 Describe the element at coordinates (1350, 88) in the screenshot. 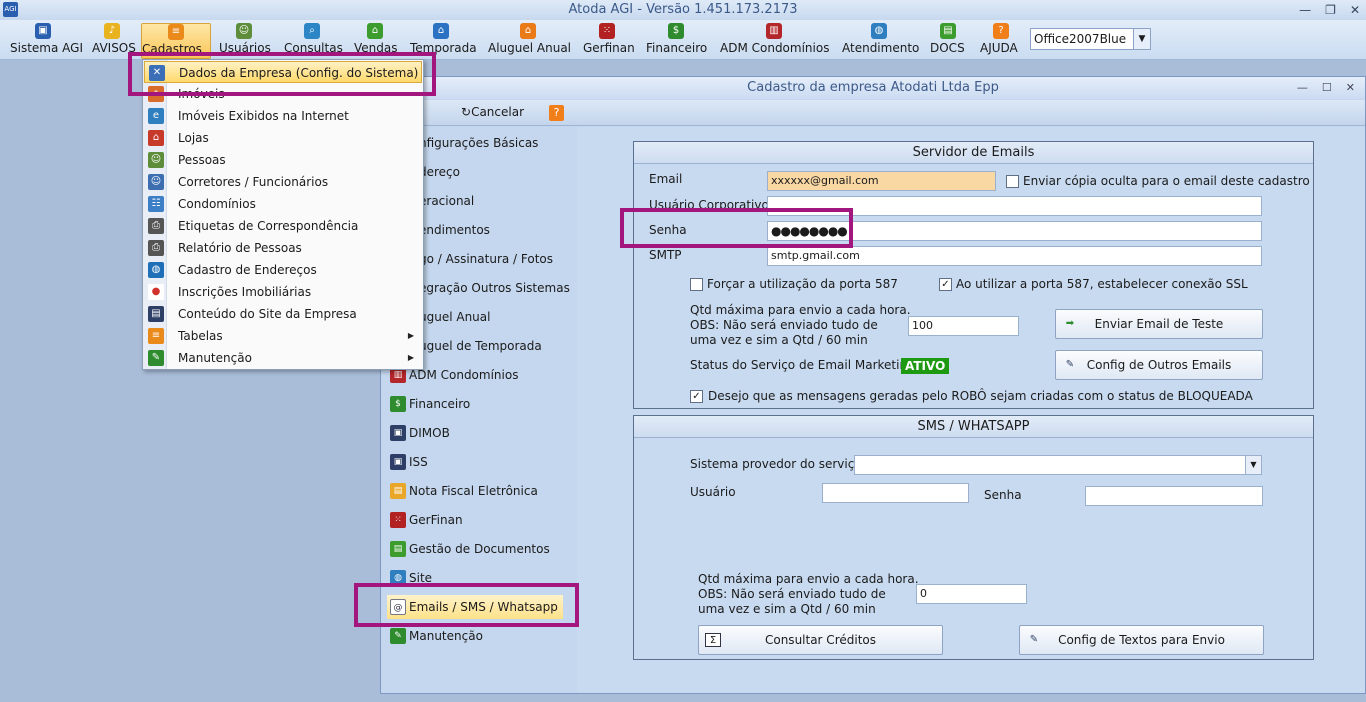

I see `child-close-icon: ✕` at that location.